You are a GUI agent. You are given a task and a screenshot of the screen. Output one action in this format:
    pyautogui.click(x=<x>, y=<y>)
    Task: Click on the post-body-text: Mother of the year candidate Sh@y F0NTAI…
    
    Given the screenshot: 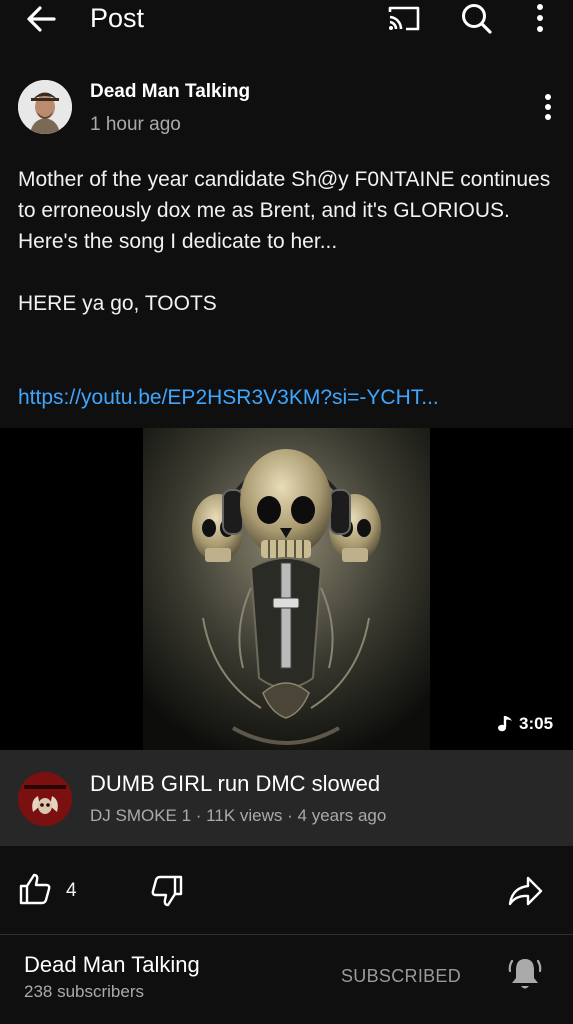 What is the action you would take?
    pyautogui.click(x=284, y=241)
    